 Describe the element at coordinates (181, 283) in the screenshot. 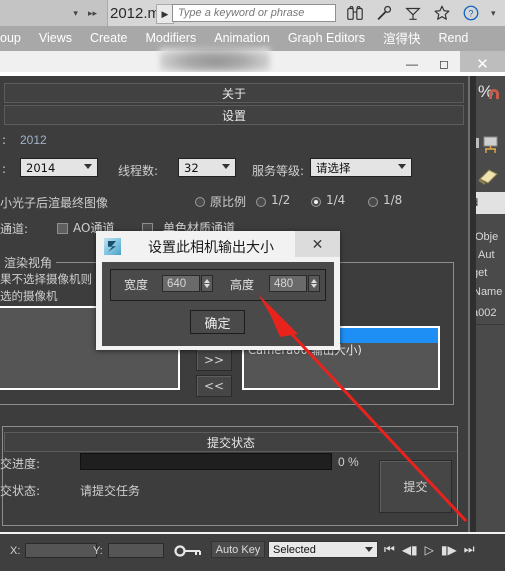

I see `width-input: 640` at that location.